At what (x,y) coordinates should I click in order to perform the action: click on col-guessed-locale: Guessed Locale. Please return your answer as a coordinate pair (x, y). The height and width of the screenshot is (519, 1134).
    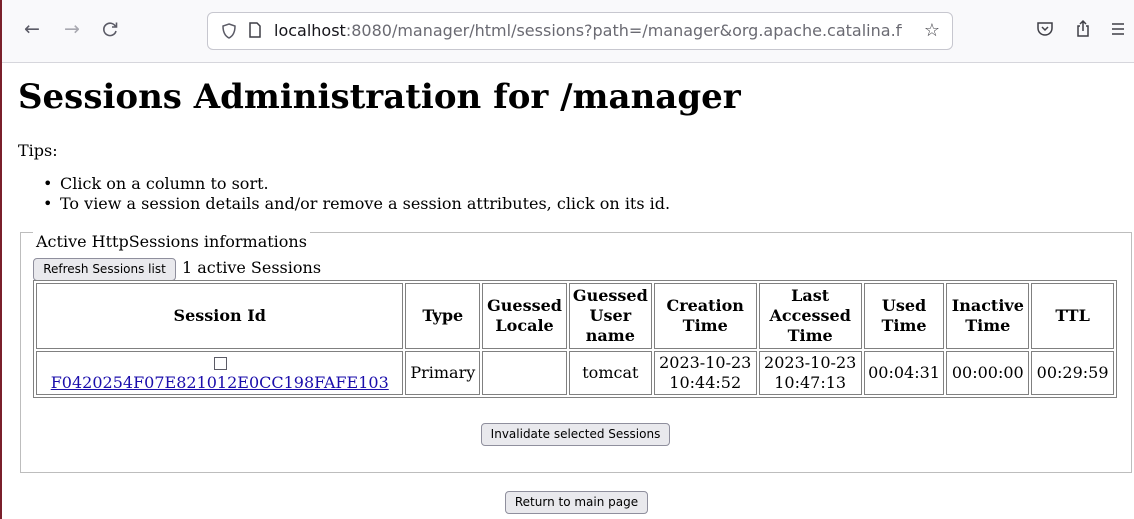
    Looking at the image, I should click on (524, 316).